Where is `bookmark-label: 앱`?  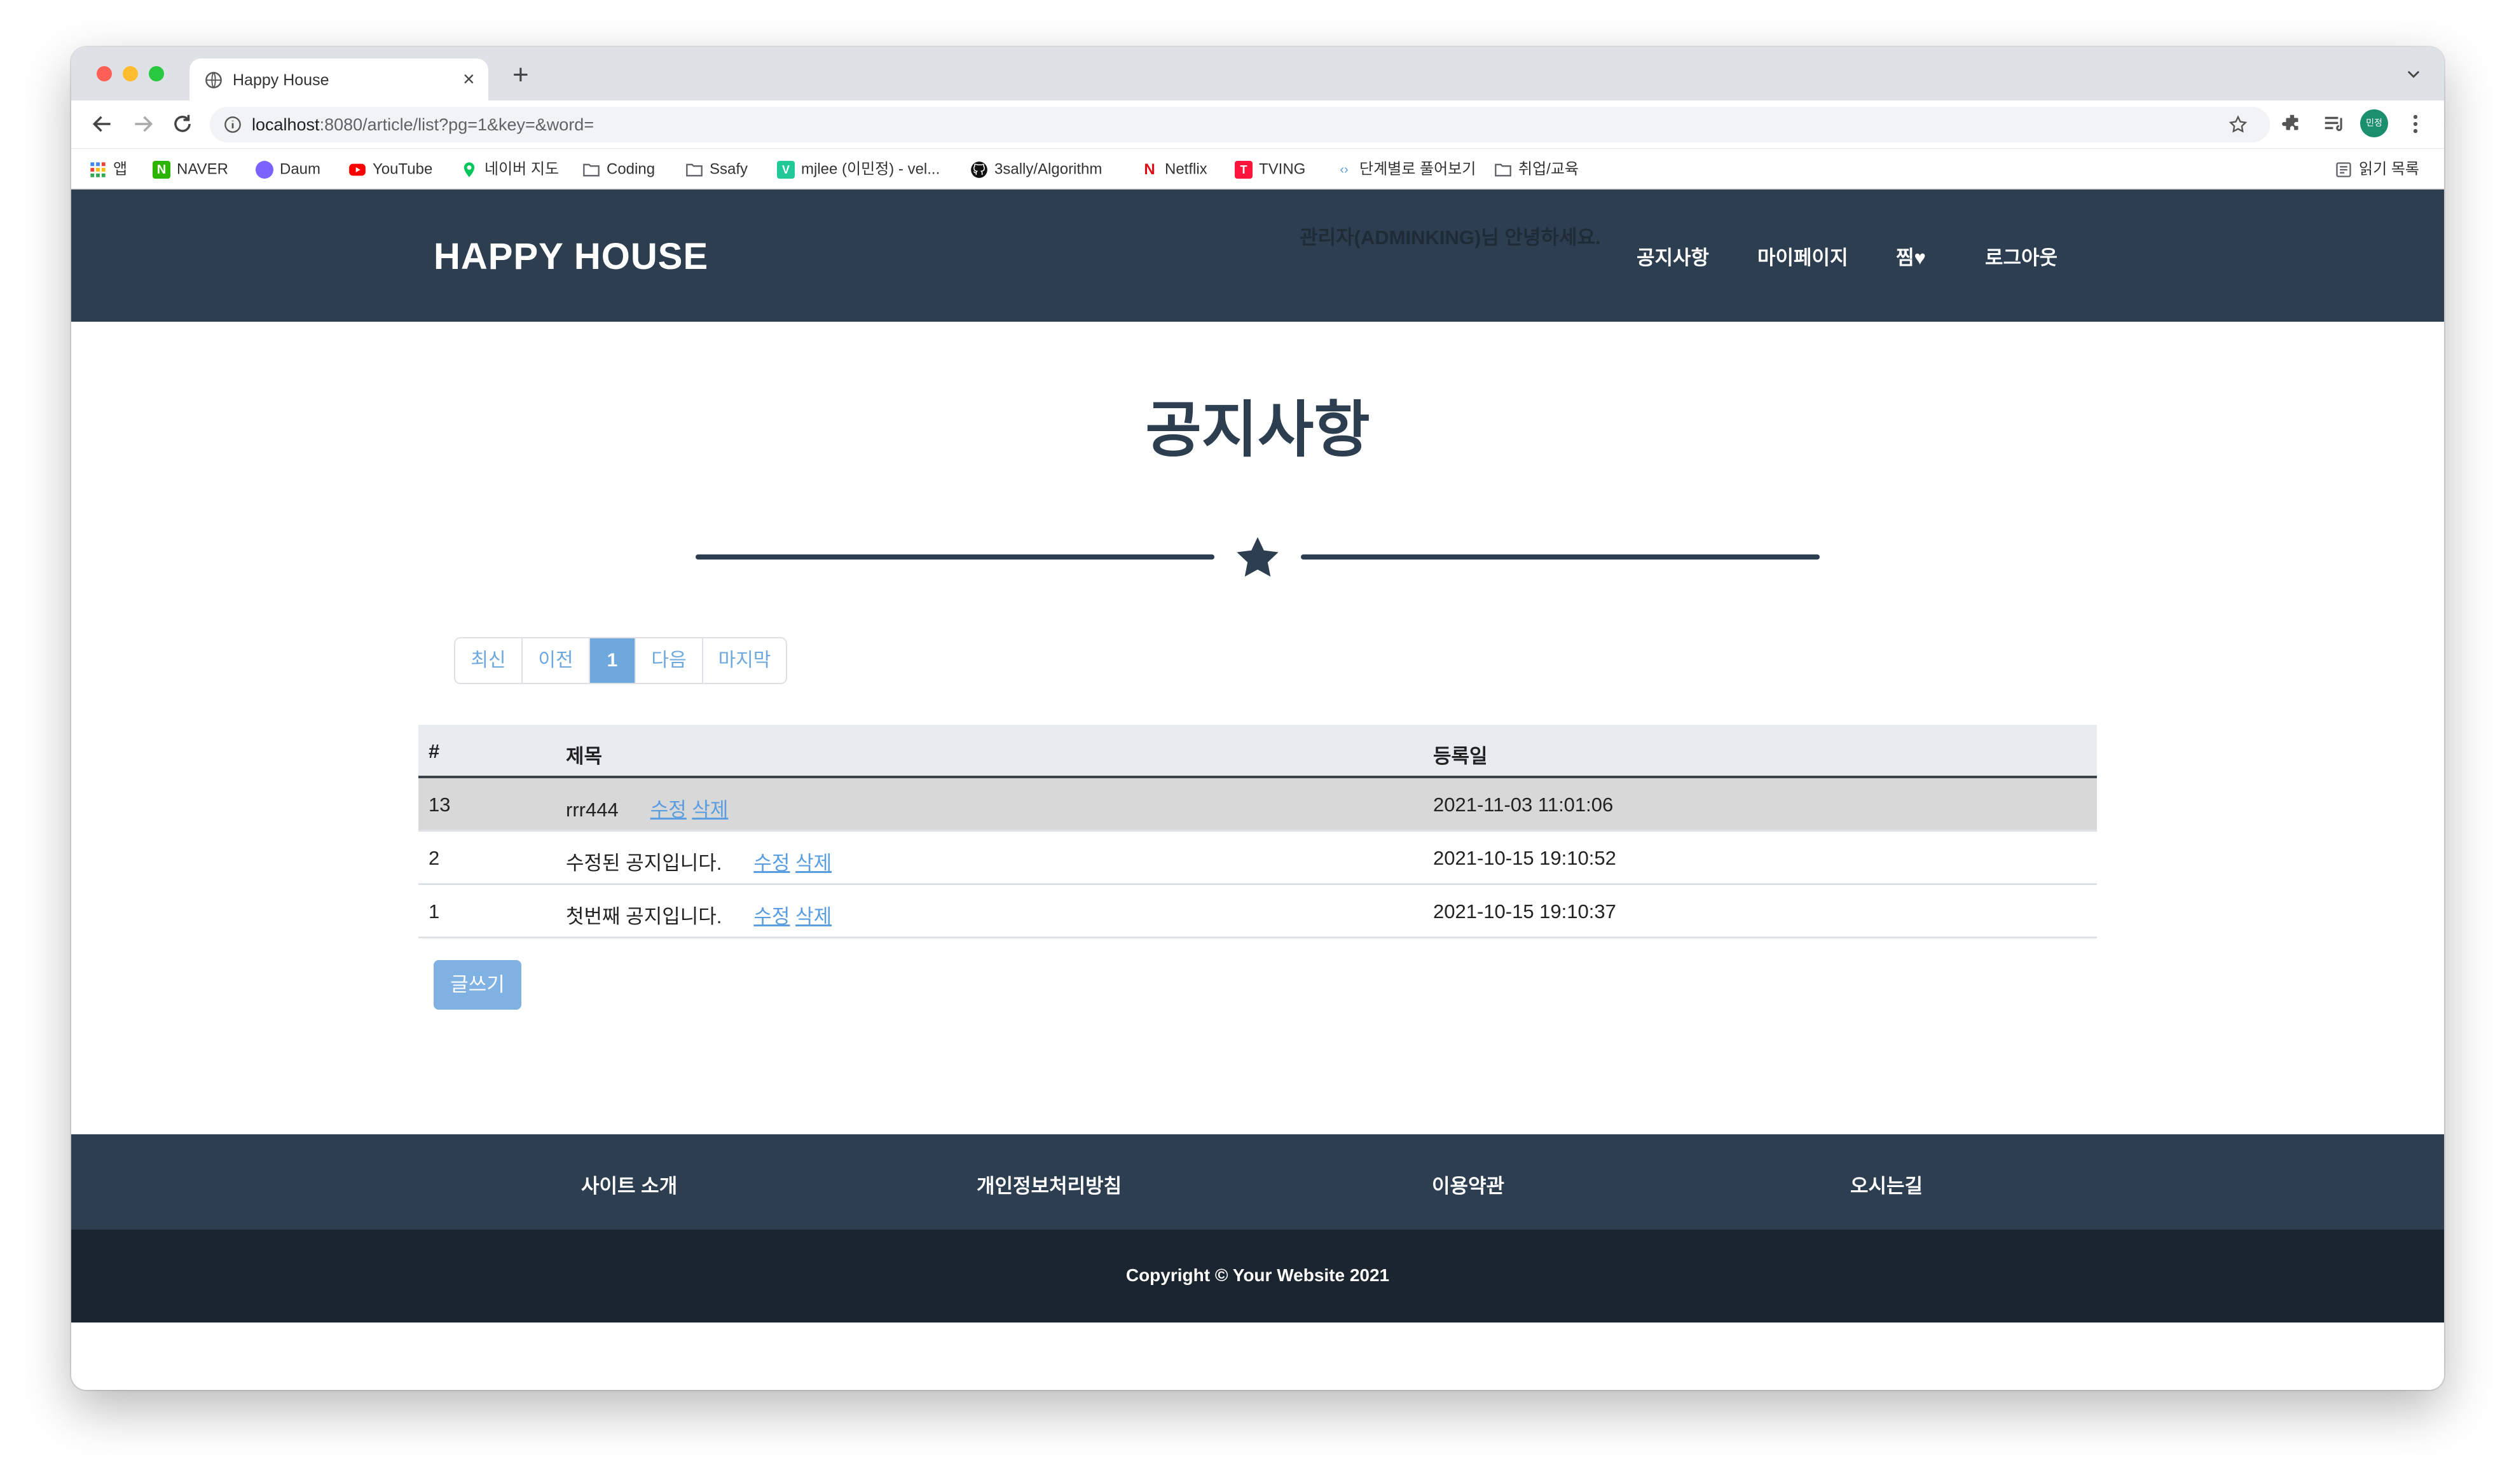 bookmark-label: 앱 is located at coordinates (120, 169).